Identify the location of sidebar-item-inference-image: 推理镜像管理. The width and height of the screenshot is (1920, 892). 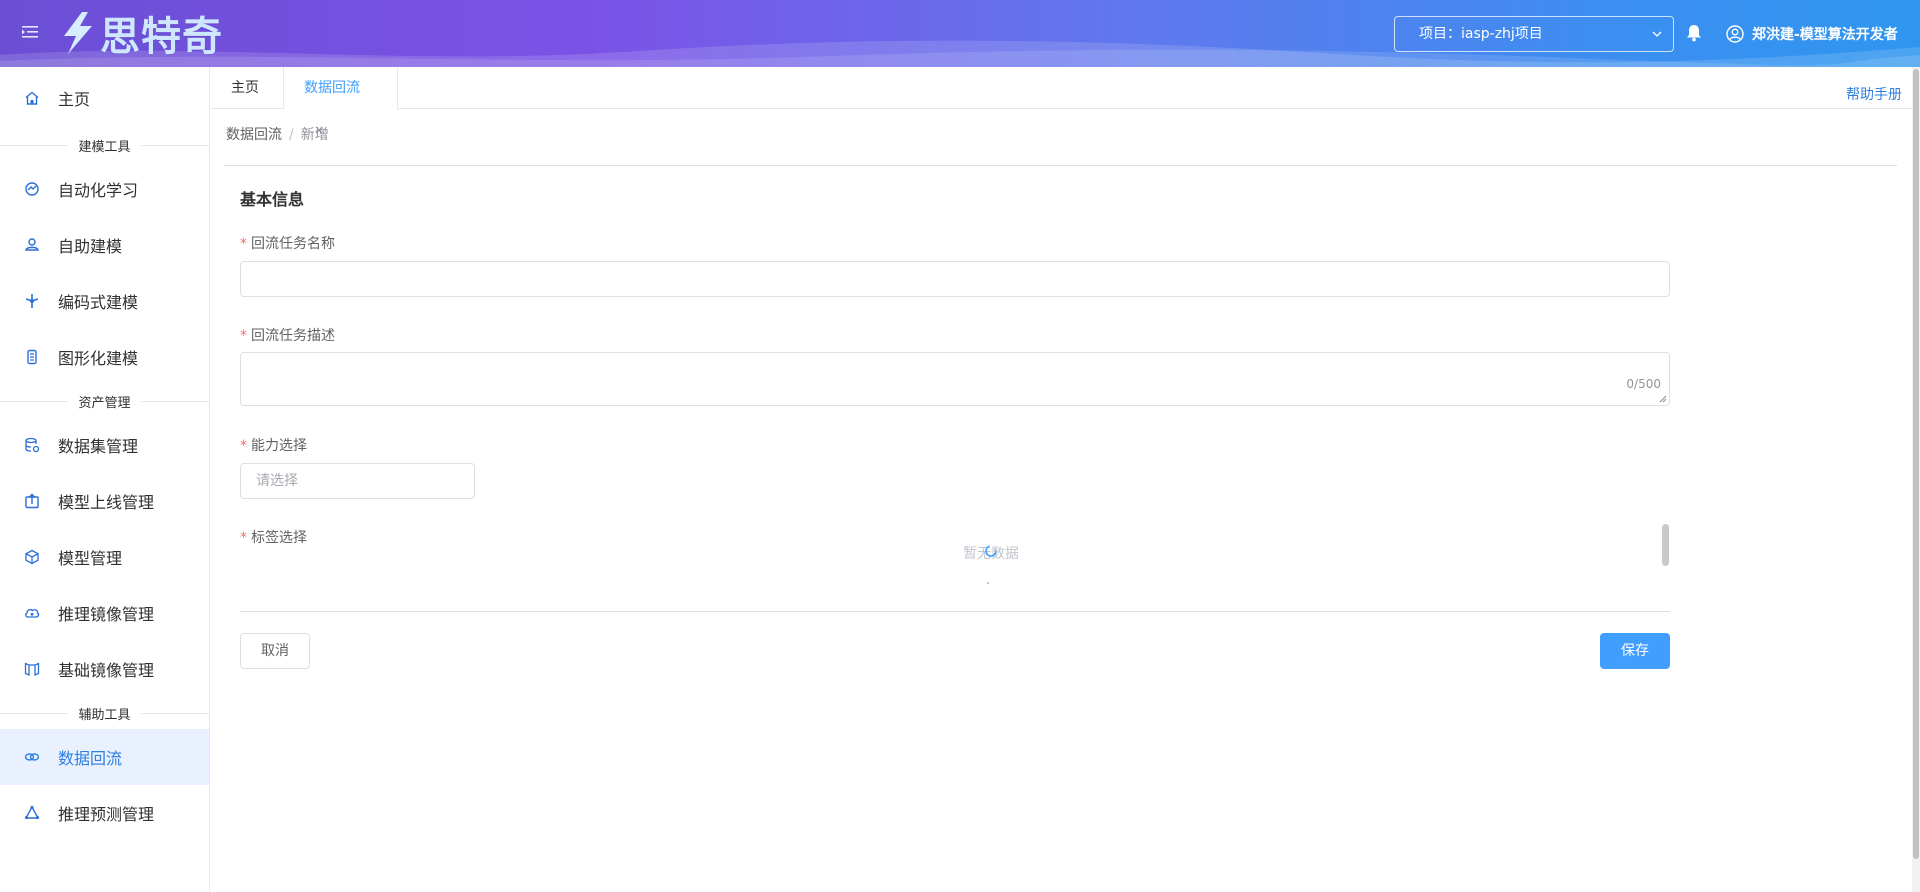
(104, 613).